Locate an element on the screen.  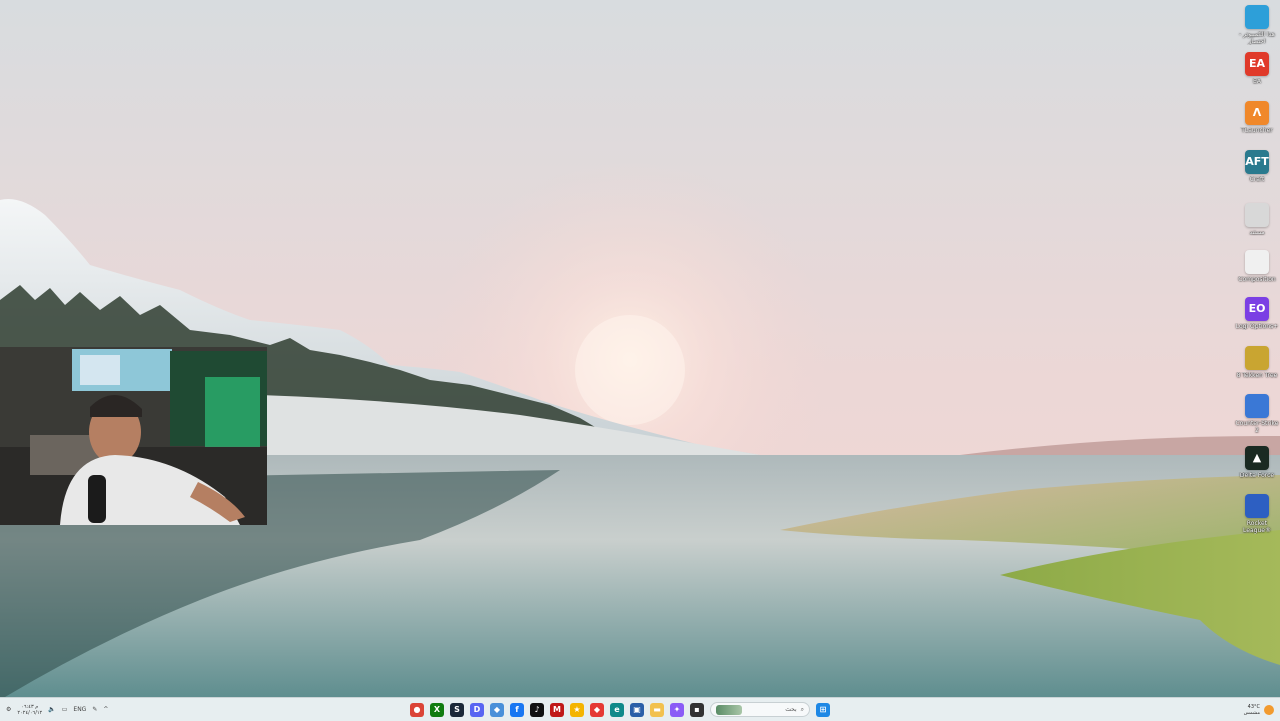
red-diamond-icon: ◆ is located at coordinates (597, 709).